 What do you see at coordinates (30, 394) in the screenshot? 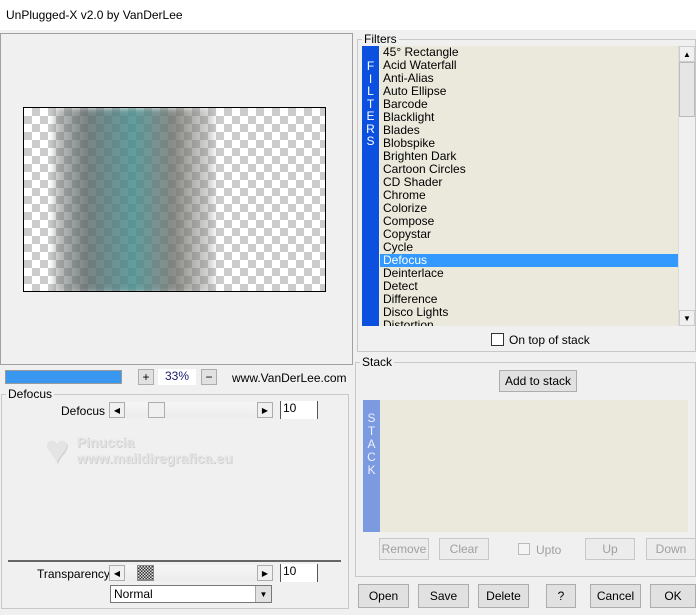
I see `parameters-group-title: Defocus` at bounding box center [30, 394].